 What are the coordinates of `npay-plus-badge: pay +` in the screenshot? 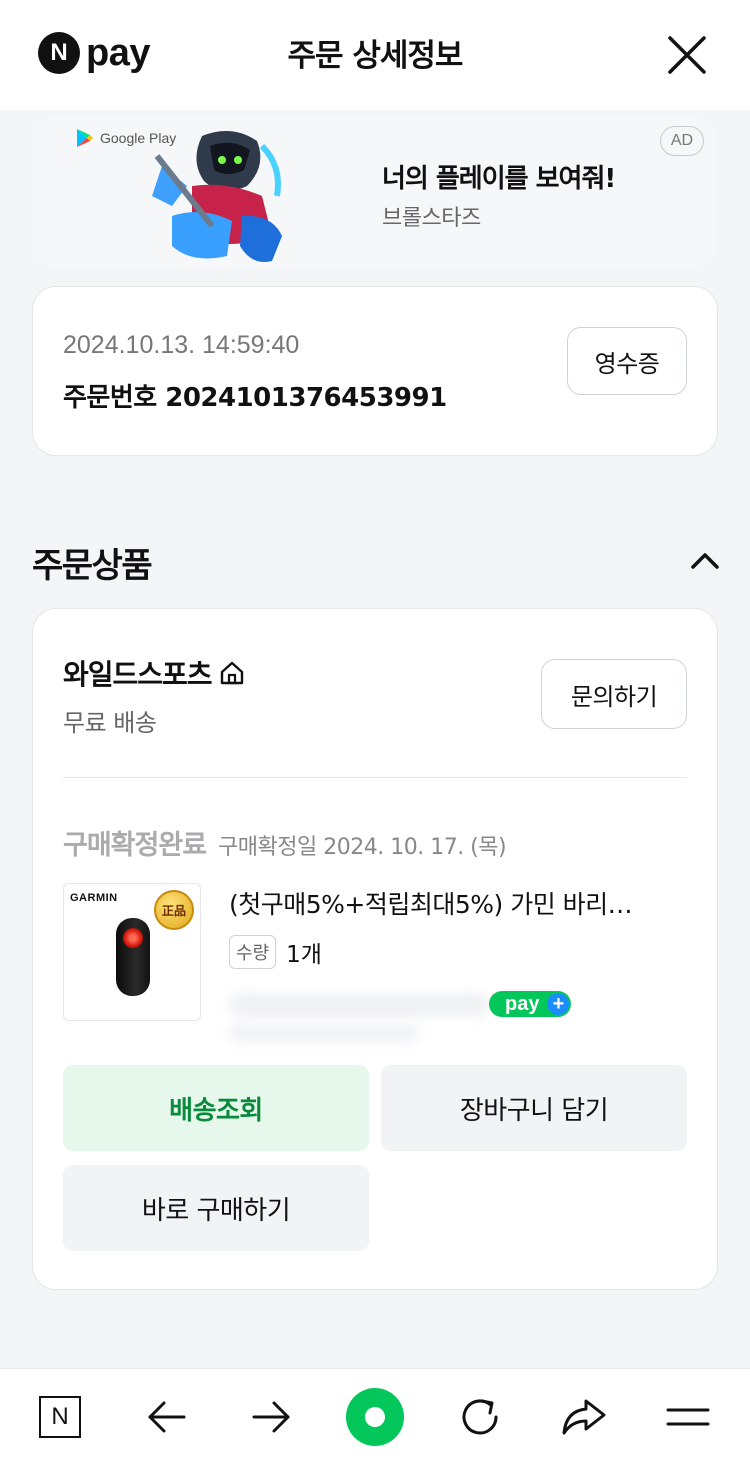 It's located at (530, 1004).